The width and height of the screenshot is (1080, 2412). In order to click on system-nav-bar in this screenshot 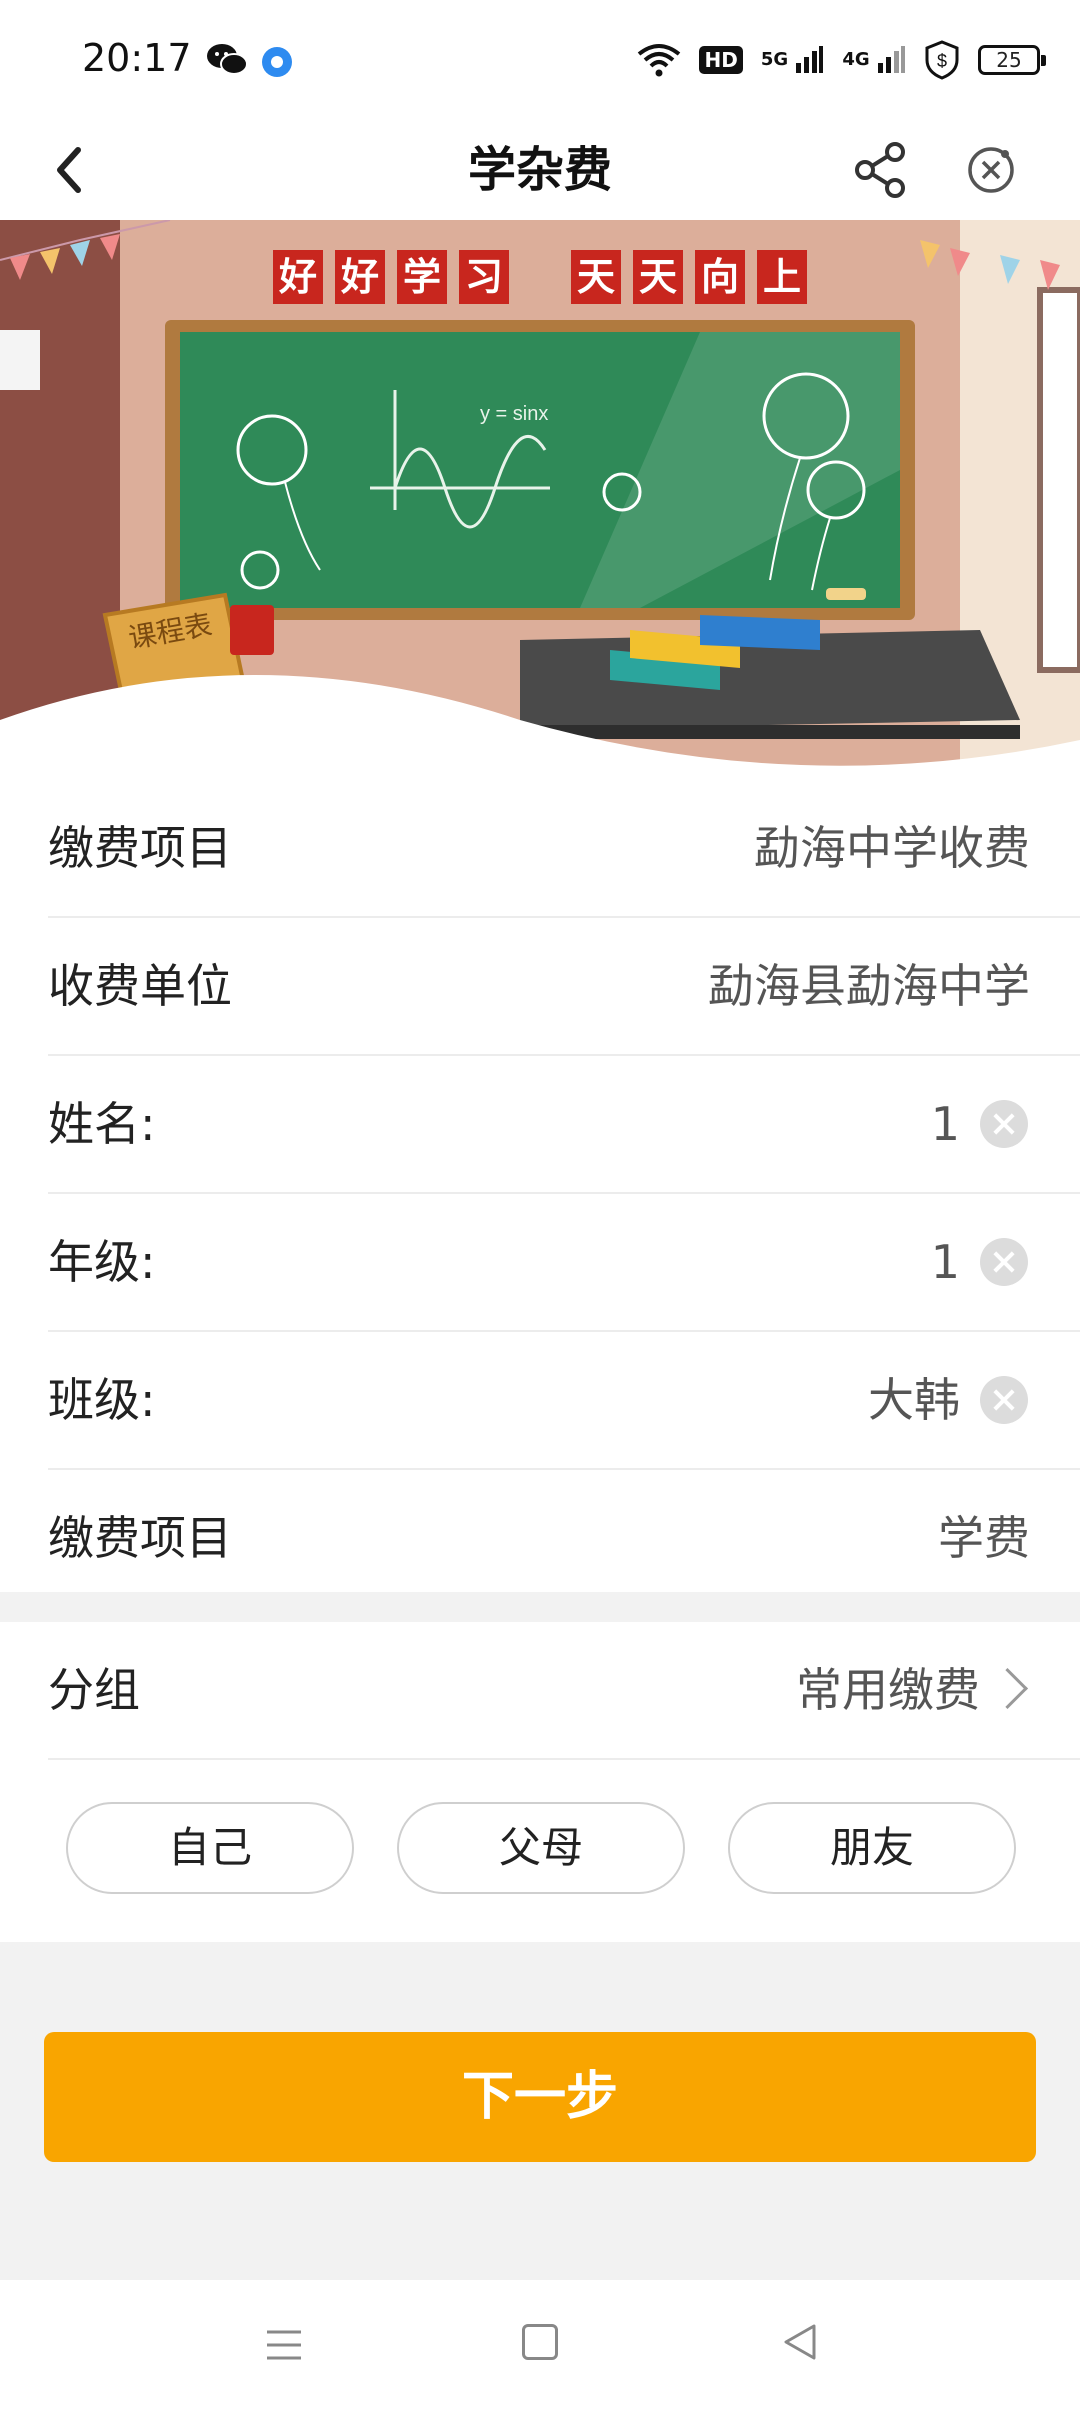, I will do `click(540, 2346)`.